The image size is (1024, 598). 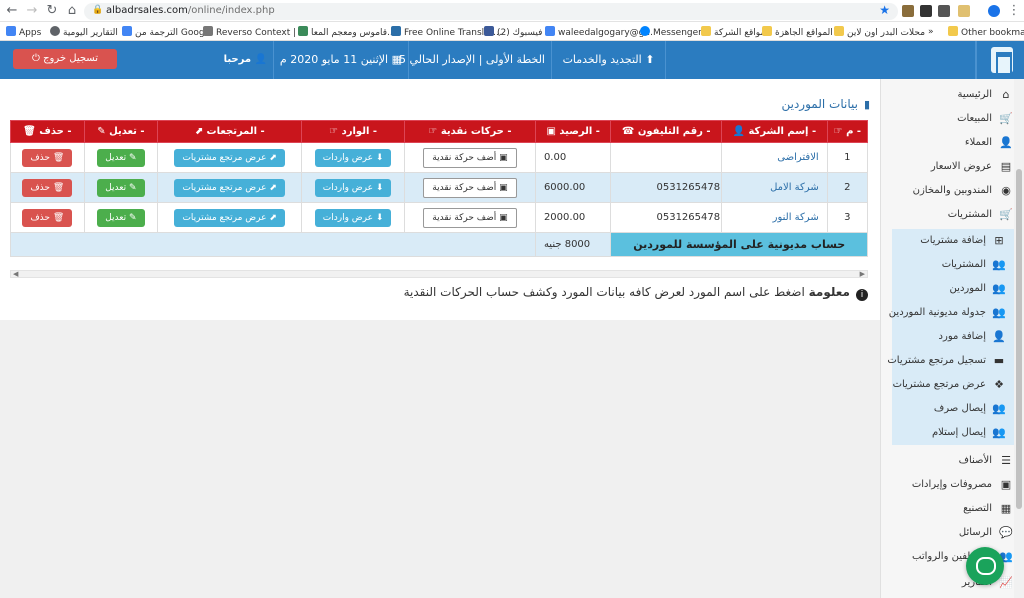 What do you see at coordinates (847, 187) in the screenshot?
I see `row-number: 2` at bounding box center [847, 187].